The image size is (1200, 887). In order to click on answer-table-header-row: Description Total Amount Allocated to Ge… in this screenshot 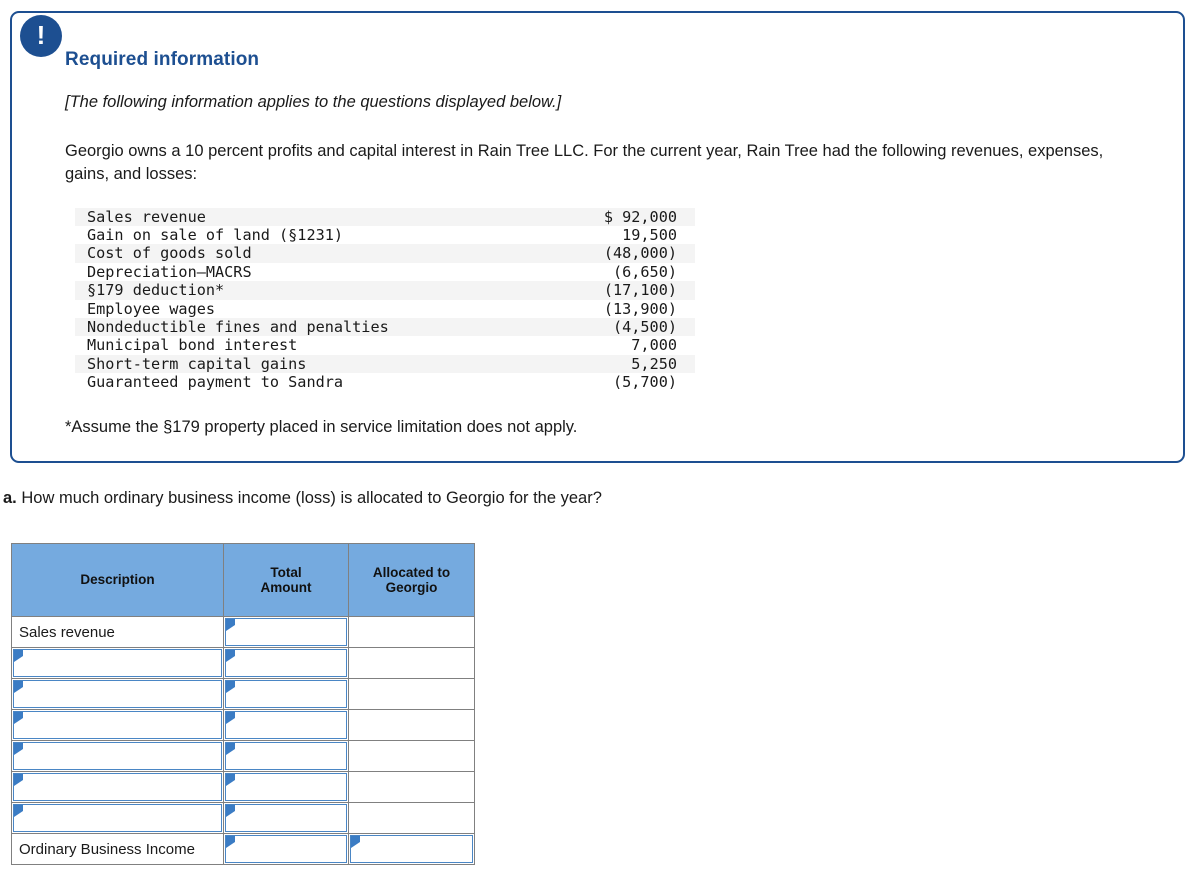, I will do `click(243, 580)`.